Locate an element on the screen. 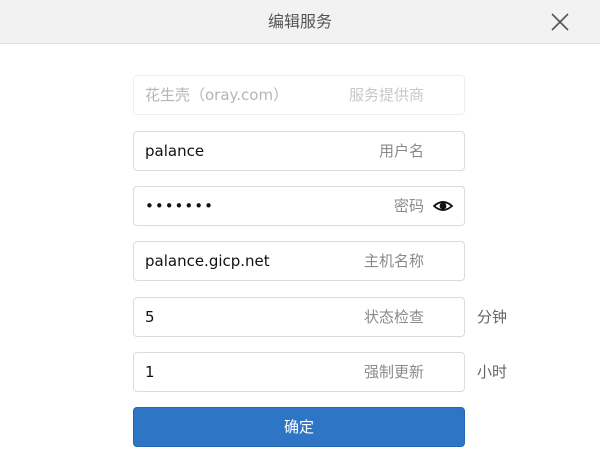 Image resolution: width=600 pixels, height=476 pixels. provider-value: 花生壳（oray.com） is located at coordinates (217, 95).